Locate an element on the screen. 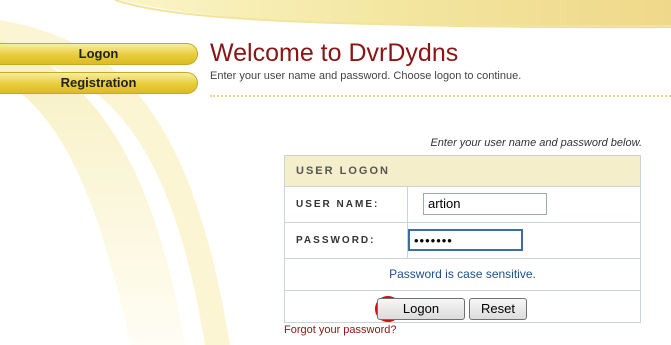 The image size is (671, 345). password-input: ••••••• is located at coordinates (465, 240).